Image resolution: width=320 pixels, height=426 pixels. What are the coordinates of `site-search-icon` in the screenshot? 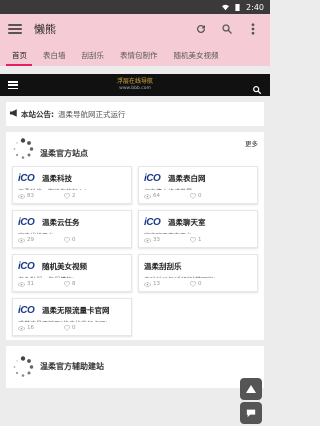 It's located at (257, 87).